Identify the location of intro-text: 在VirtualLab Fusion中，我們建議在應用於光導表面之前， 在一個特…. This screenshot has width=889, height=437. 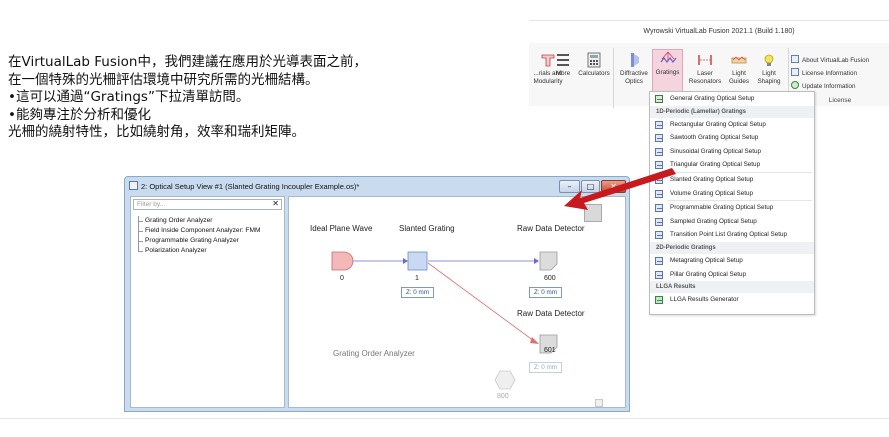
(243, 98).